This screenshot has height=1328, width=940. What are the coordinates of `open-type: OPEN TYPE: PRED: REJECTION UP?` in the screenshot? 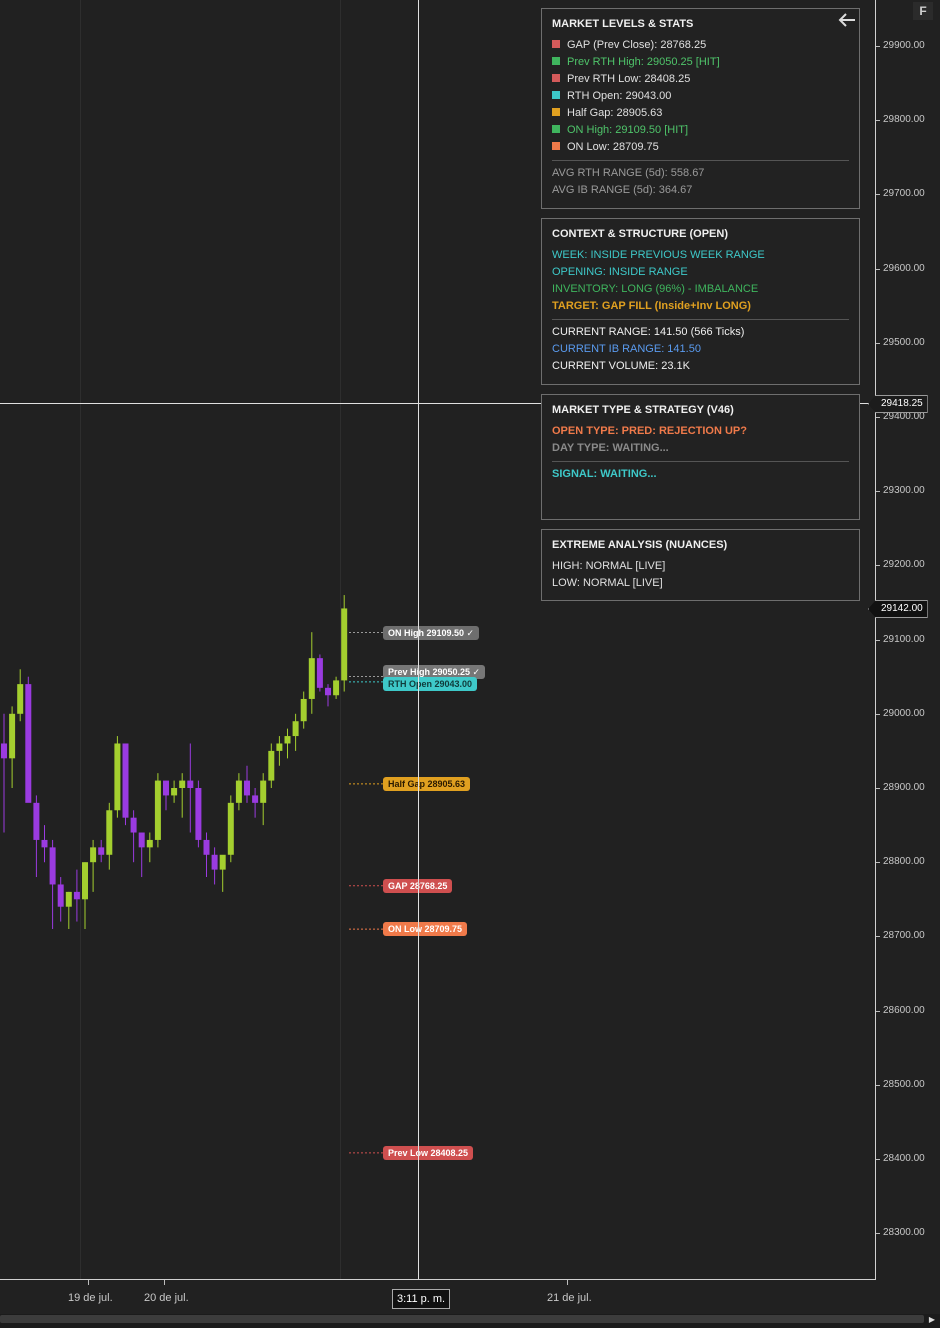 It's located at (649, 431).